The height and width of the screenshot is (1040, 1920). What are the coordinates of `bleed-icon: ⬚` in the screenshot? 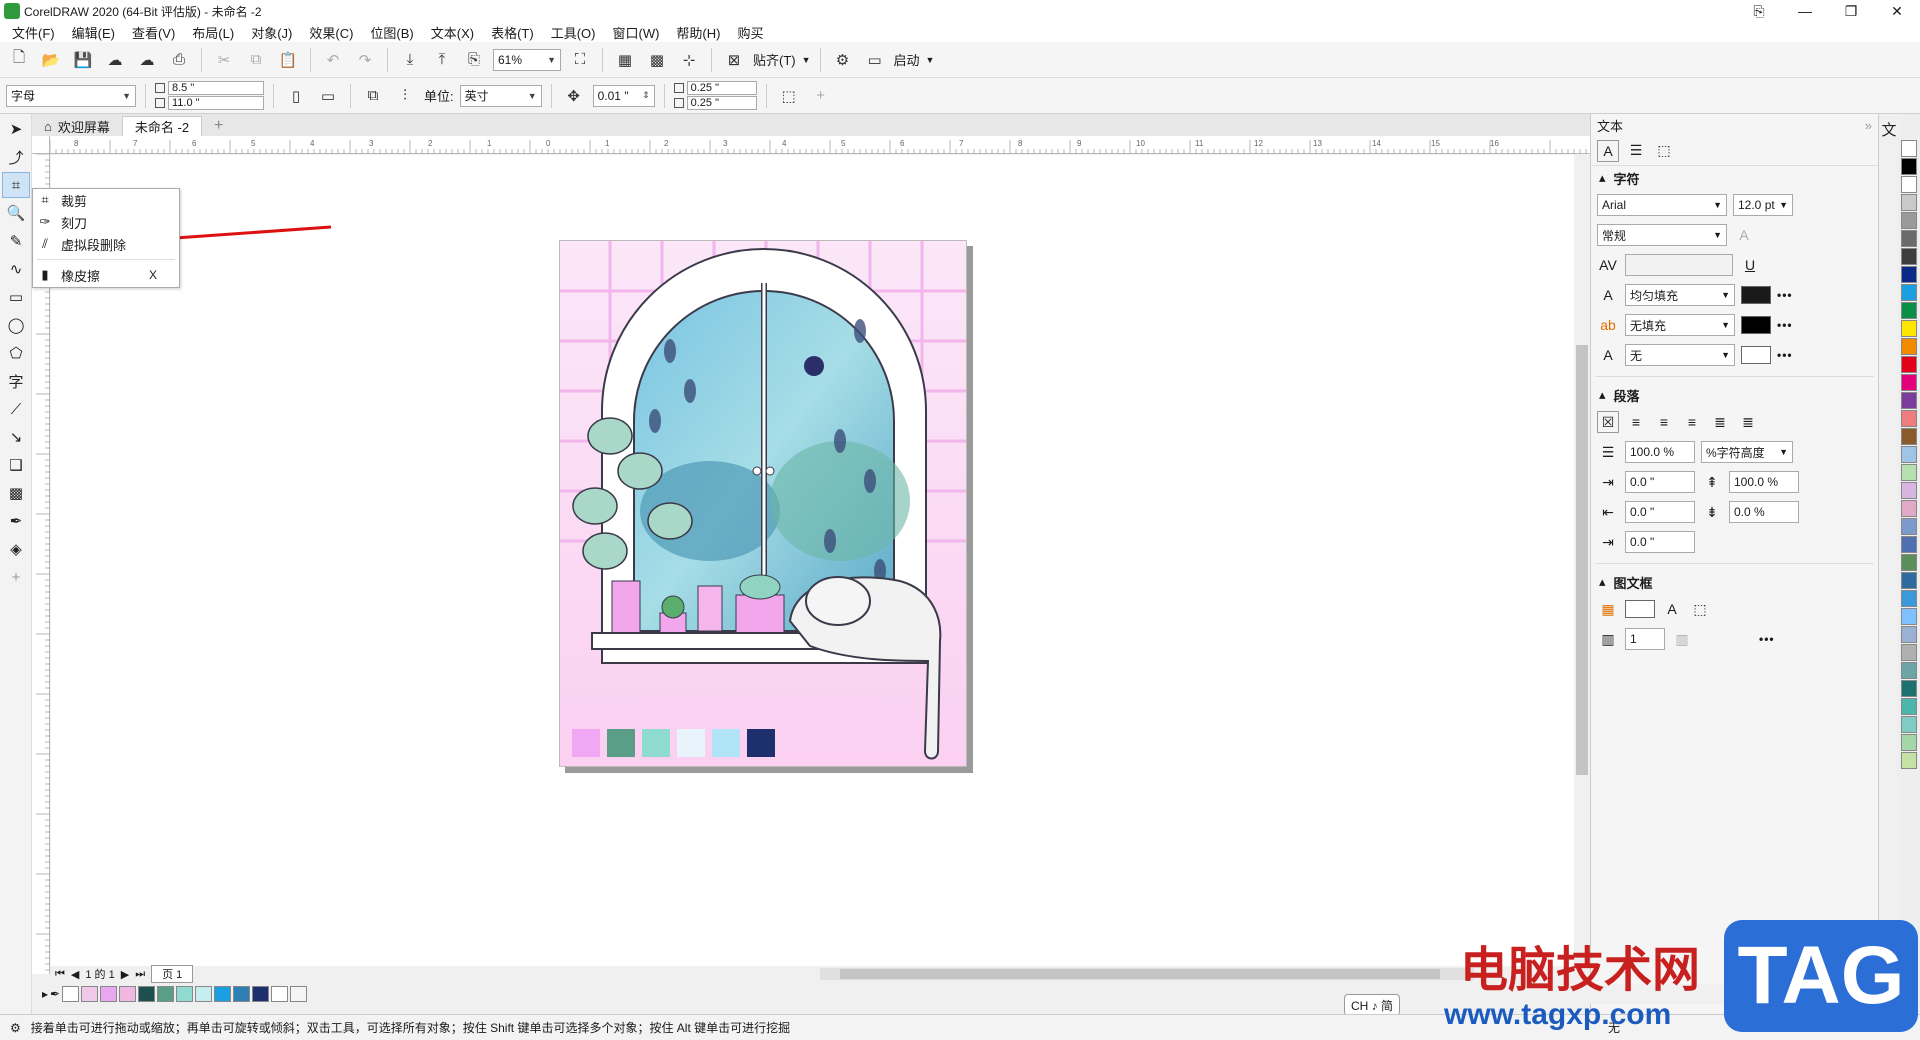 It's located at (789, 96).